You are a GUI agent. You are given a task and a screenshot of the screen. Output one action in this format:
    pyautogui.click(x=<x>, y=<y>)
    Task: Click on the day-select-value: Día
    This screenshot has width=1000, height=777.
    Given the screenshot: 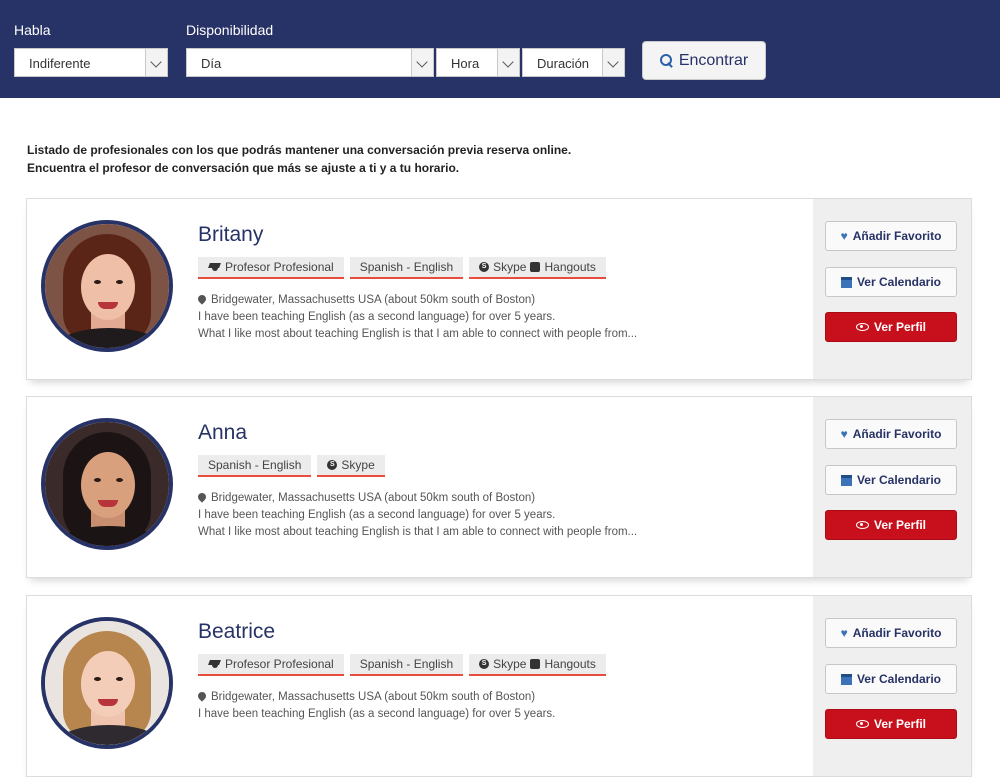 What is the action you would take?
    pyautogui.click(x=211, y=63)
    